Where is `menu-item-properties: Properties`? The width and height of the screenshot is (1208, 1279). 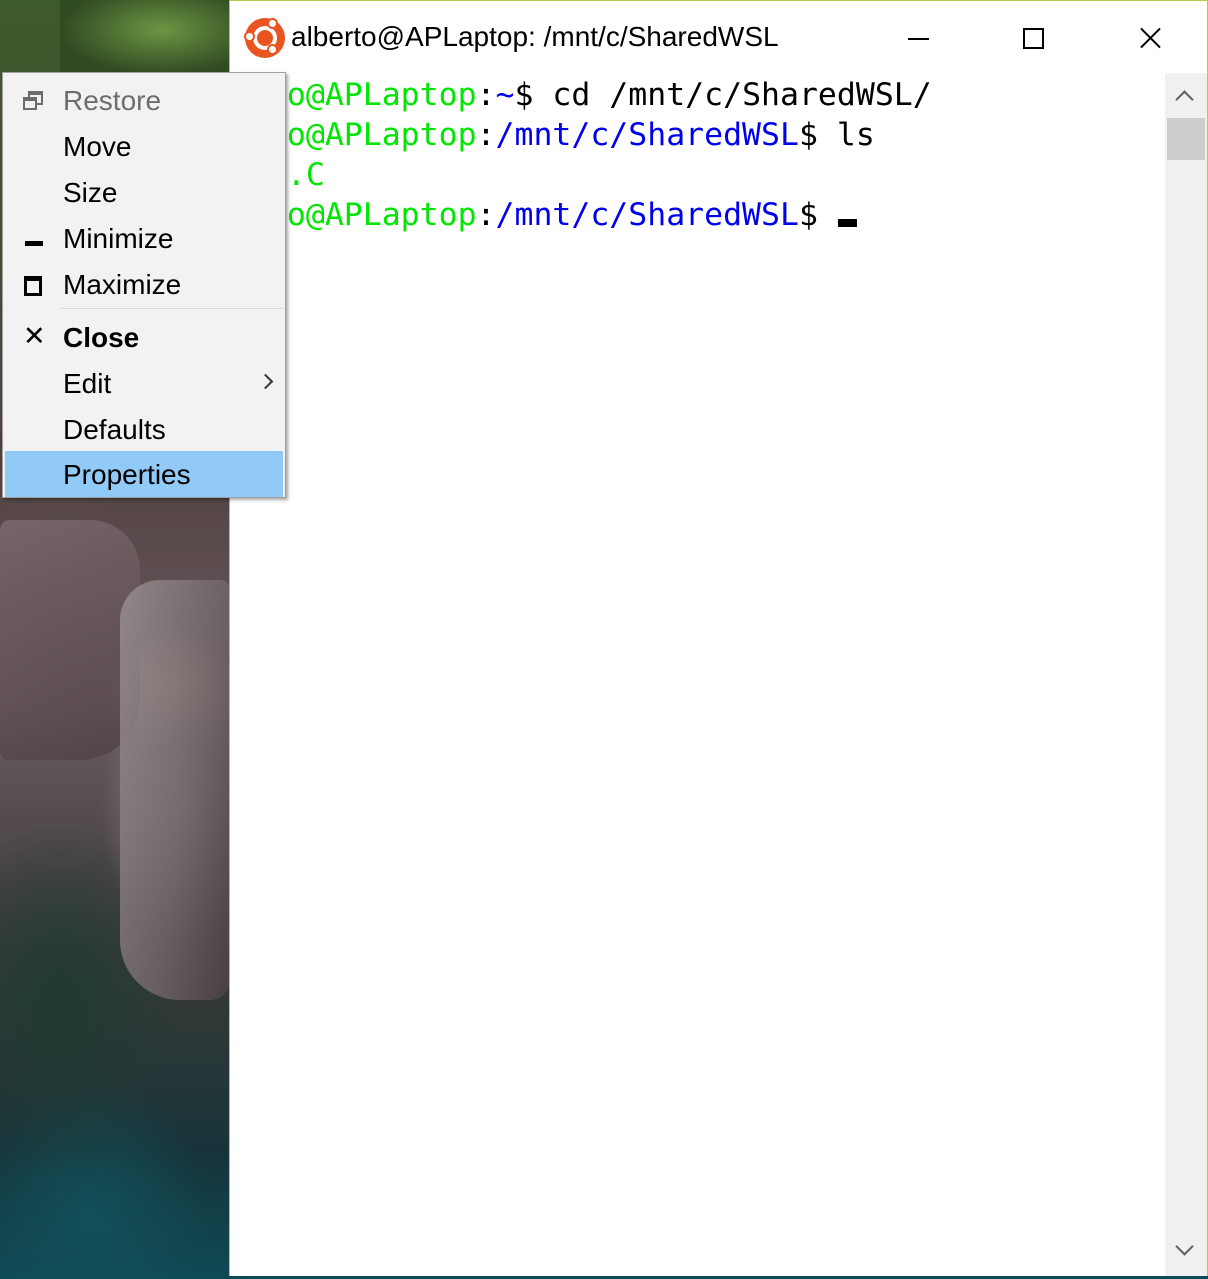
menu-item-properties: Properties is located at coordinates (144, 474).